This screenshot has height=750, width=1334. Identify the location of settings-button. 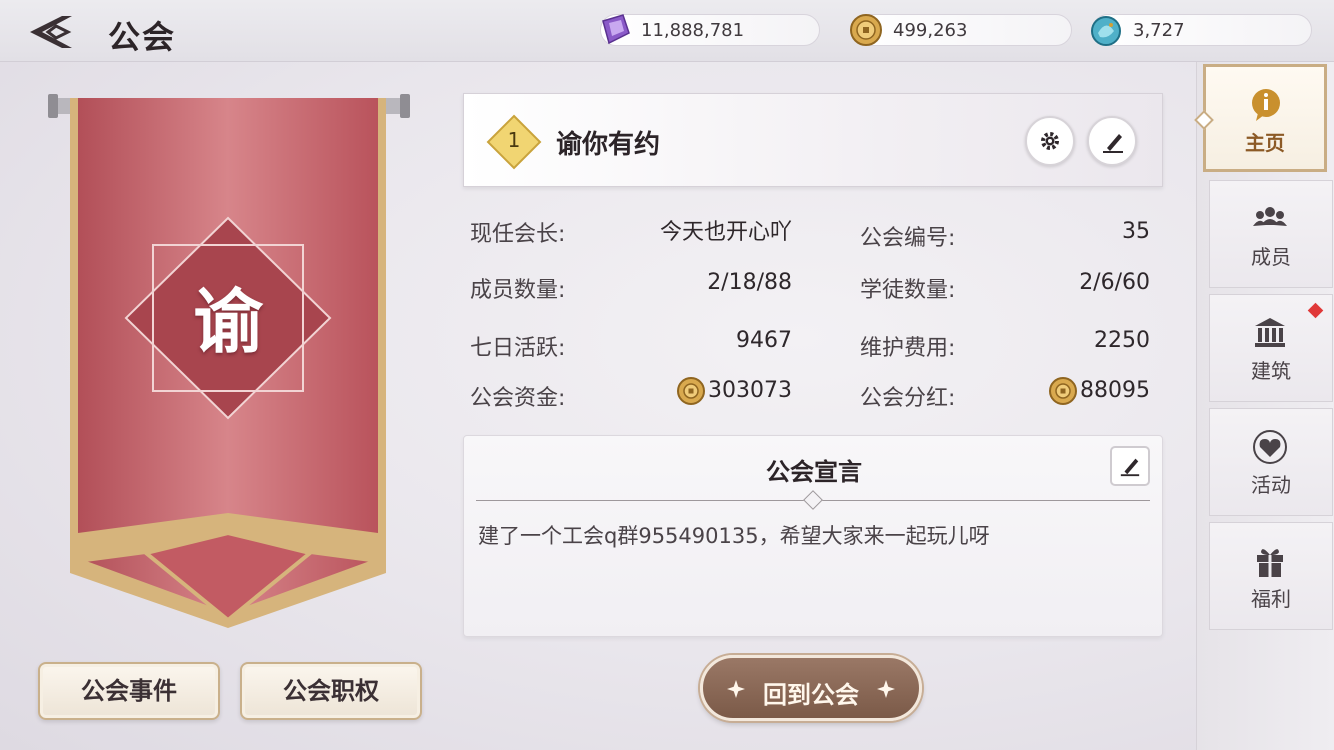
(1050, 141).